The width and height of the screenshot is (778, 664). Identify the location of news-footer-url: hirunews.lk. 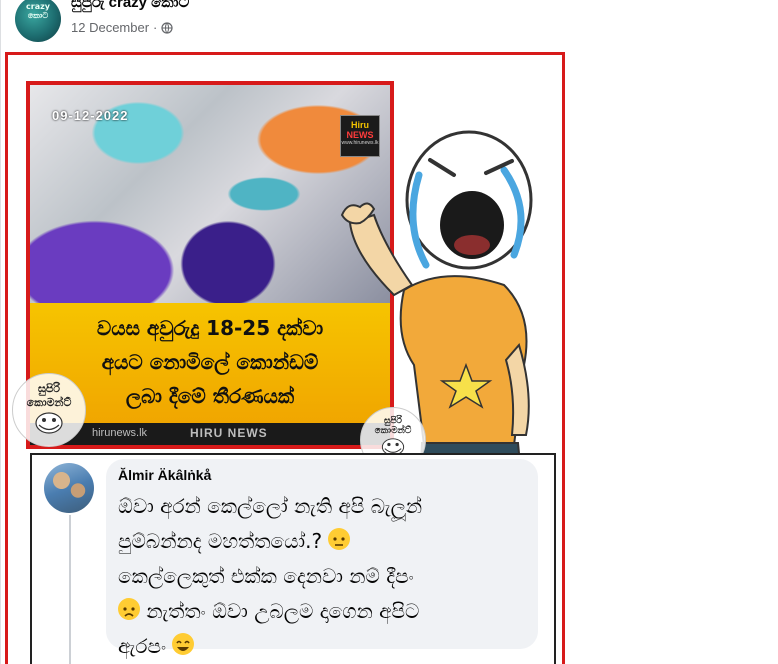
(120, 433).